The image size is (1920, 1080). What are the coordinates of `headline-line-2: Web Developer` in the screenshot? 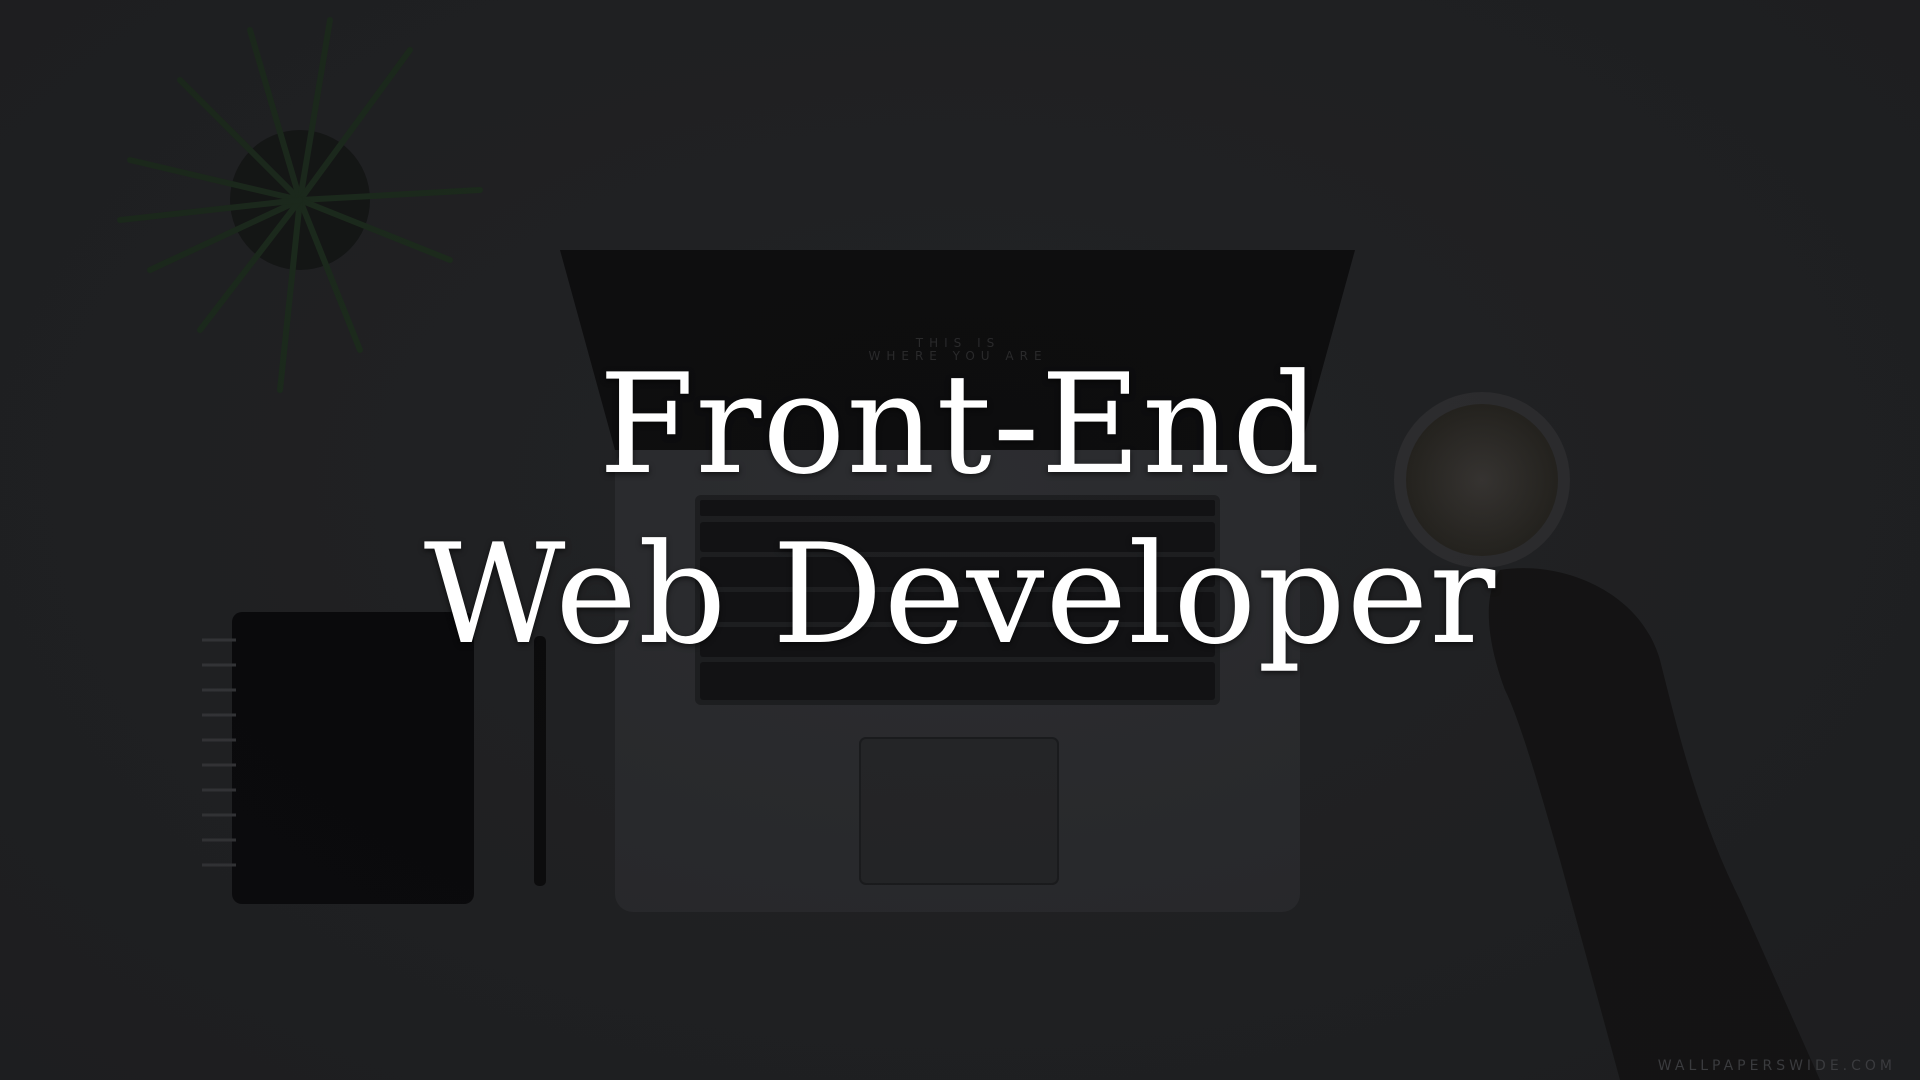 It's located at (960, 594).